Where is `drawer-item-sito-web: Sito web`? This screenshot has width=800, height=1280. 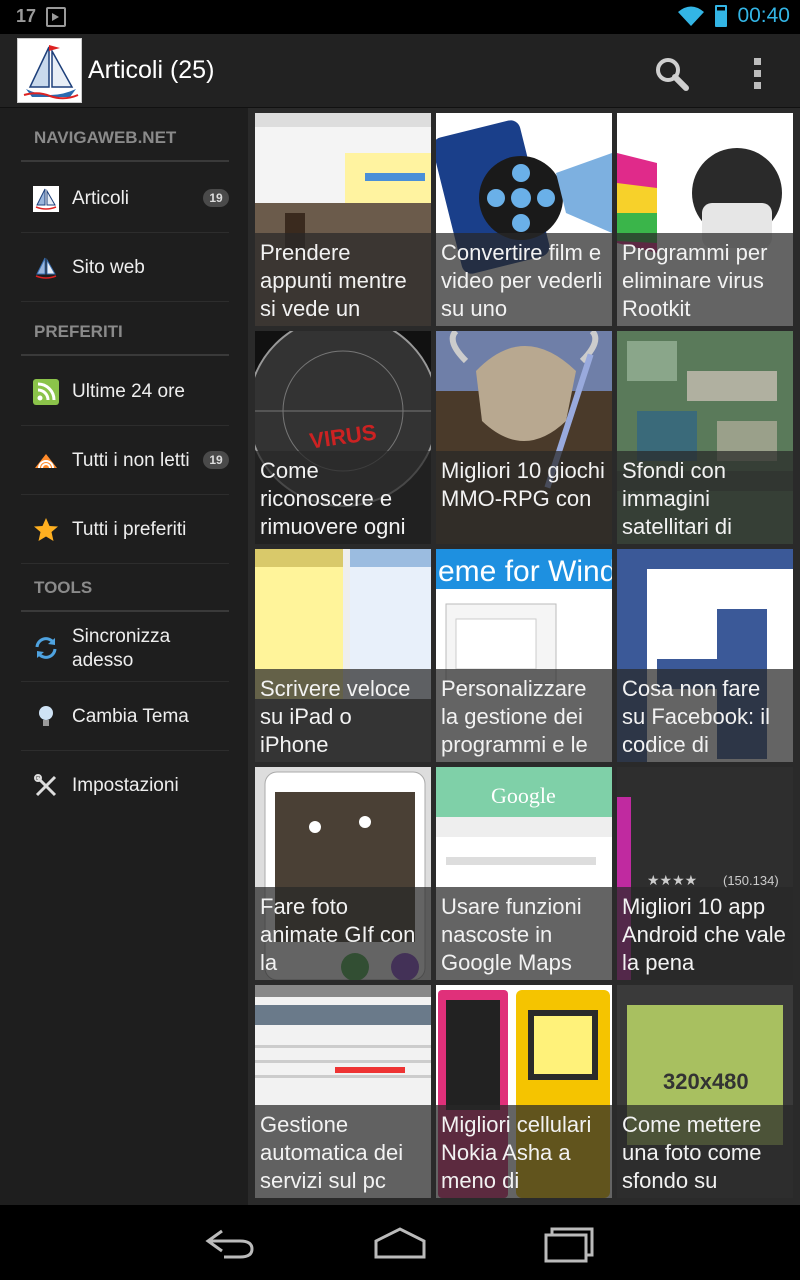 drawer-item-sito-web: Sito web is located at coordinates (125, 267).